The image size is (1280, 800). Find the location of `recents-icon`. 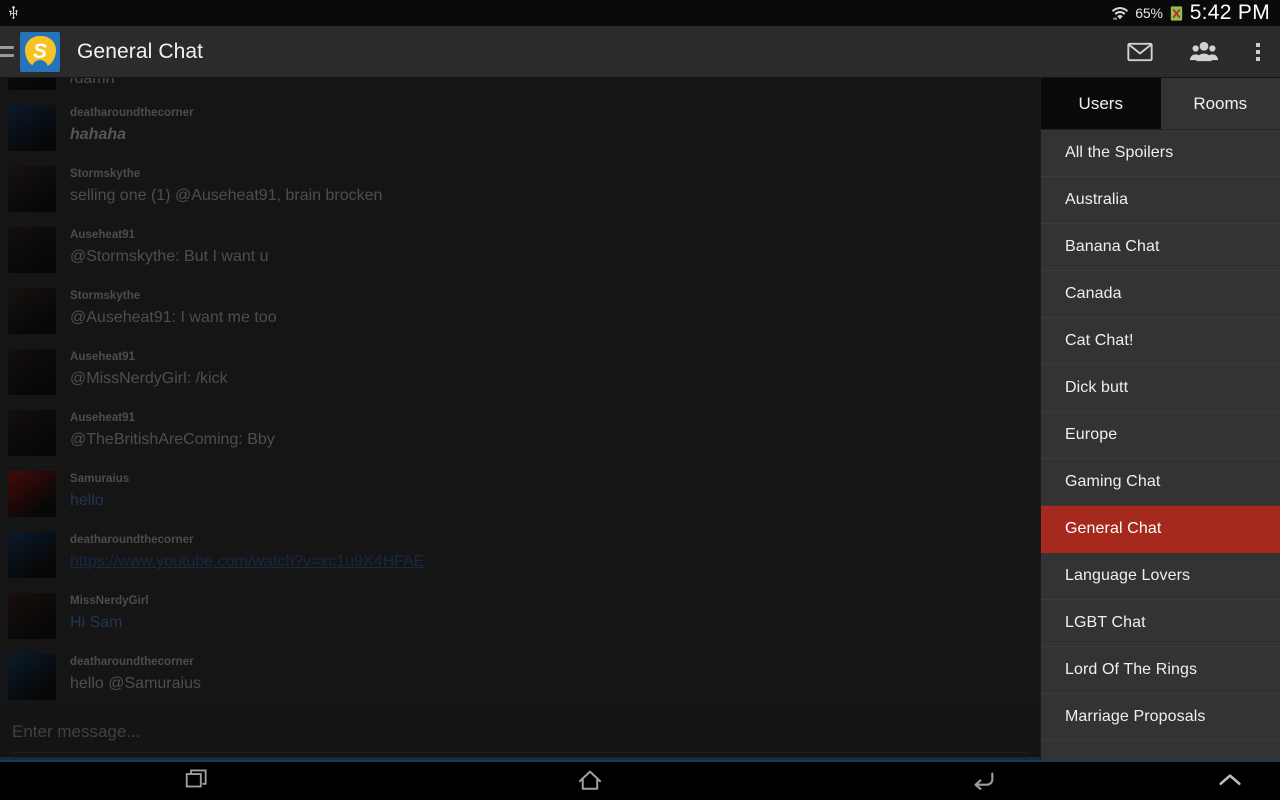

recents-icon is located at coordinates (196, 780).